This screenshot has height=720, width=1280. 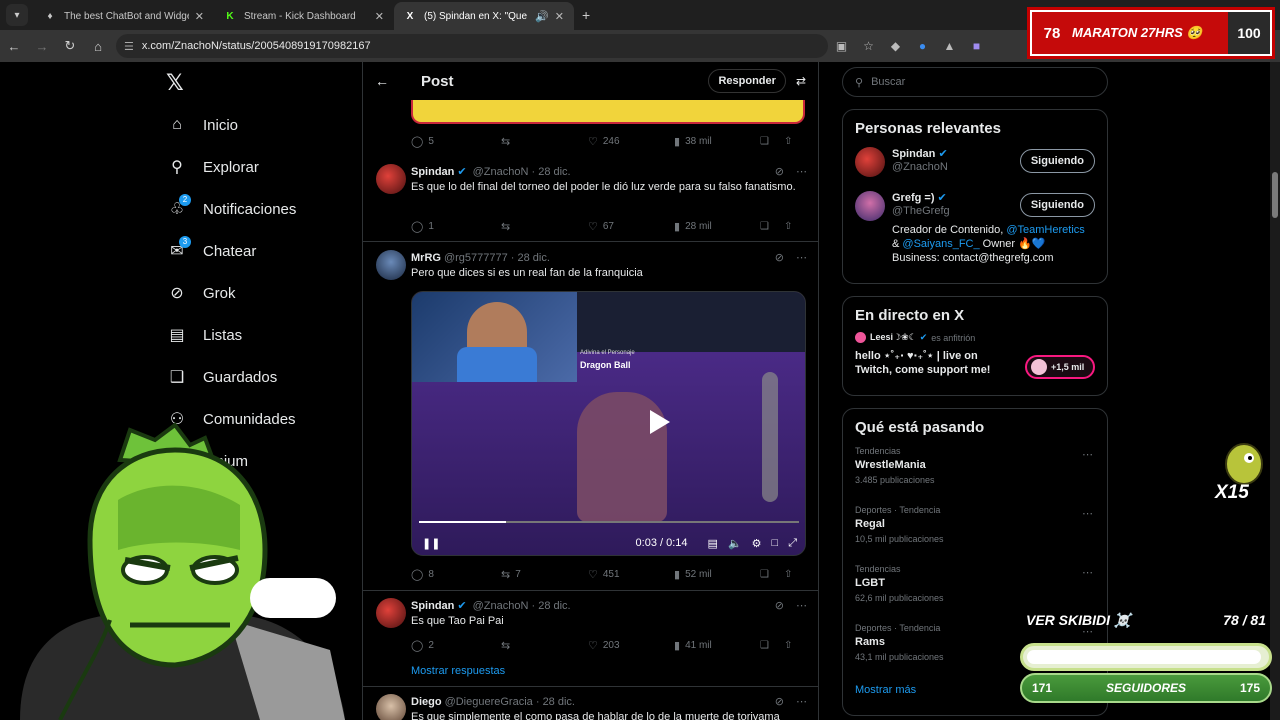 I want to click on extension-icon: ◆, so click(x=895, y=46).